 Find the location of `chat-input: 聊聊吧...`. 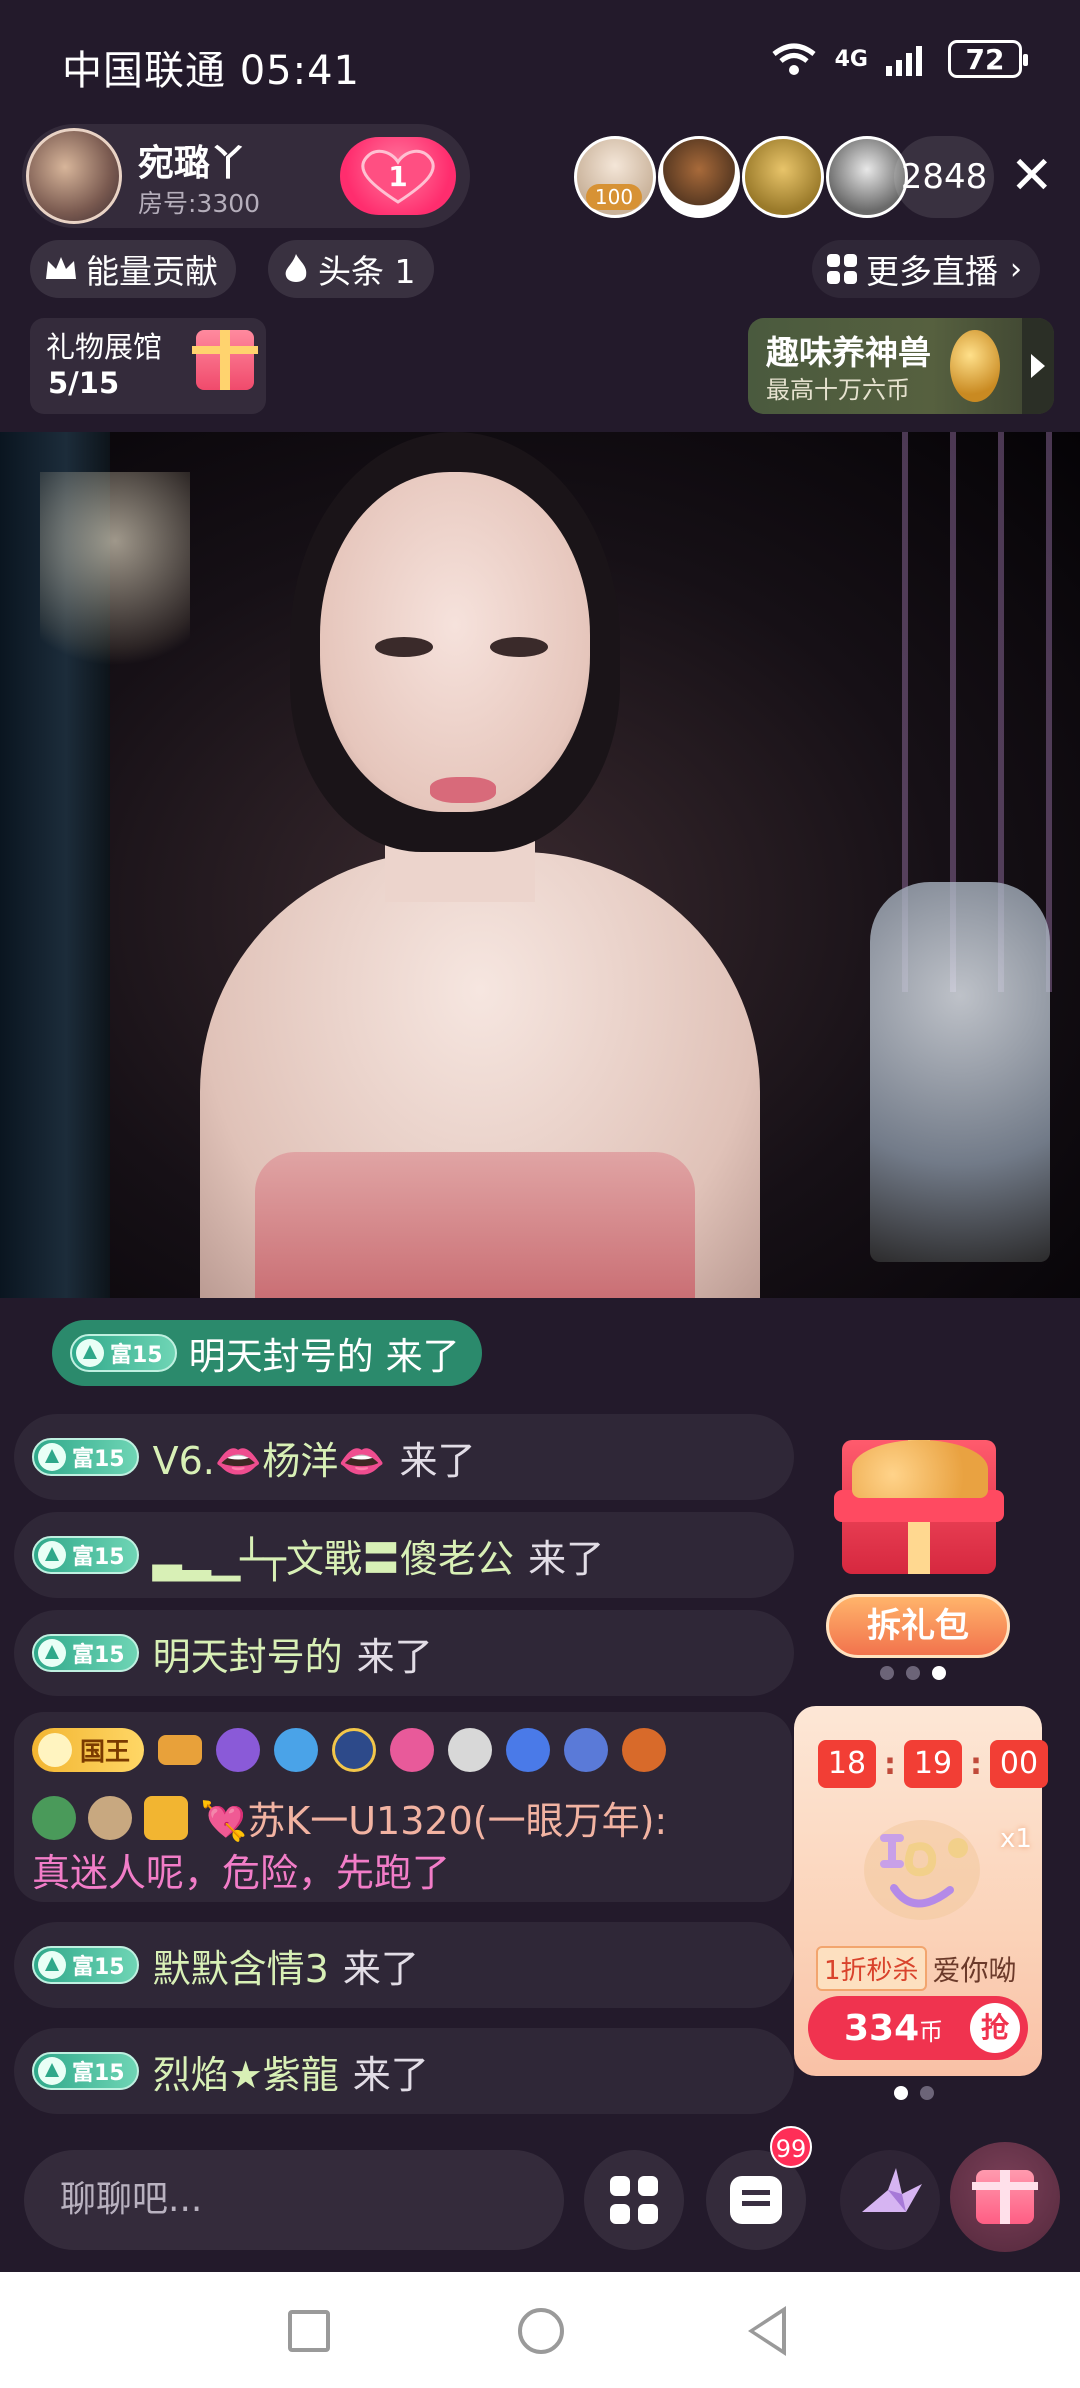

chat-input: 聊聊吧... is located at coordinates (294, 2200).